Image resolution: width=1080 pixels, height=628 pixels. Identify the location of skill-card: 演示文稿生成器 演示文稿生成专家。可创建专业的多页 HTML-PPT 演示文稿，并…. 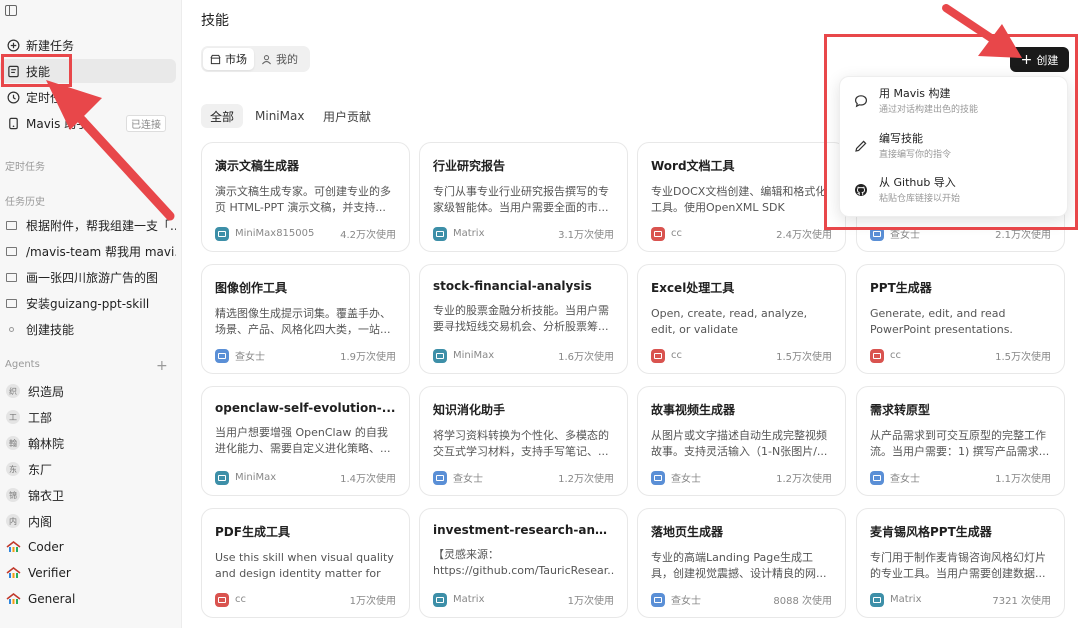
(305, 197).